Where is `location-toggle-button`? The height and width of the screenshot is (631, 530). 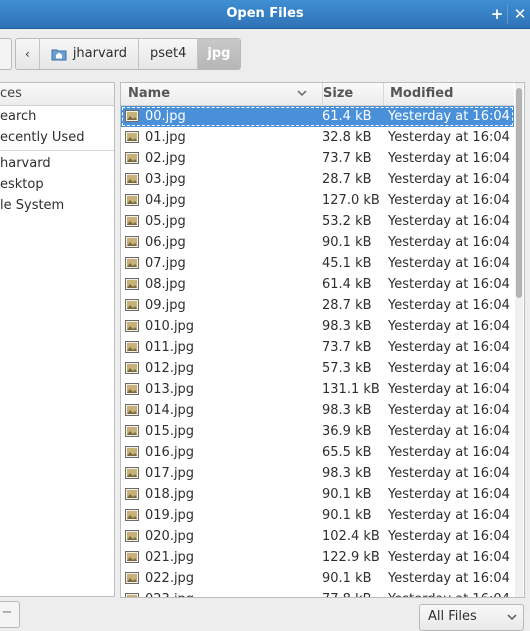 location-toggle-button is located at coordinates (6, 54).